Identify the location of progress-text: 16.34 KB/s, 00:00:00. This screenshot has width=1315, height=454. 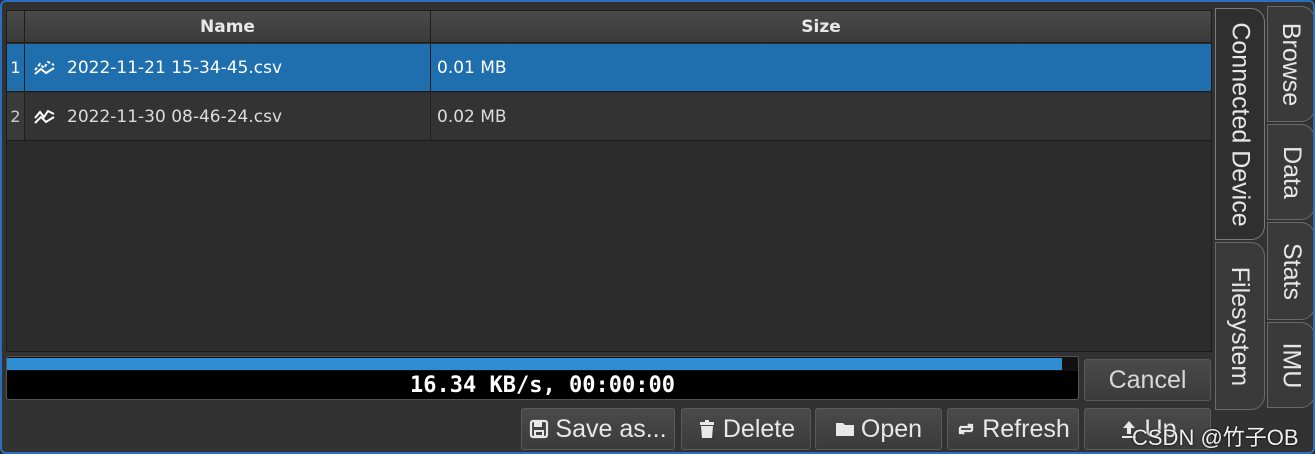
(542, 385).